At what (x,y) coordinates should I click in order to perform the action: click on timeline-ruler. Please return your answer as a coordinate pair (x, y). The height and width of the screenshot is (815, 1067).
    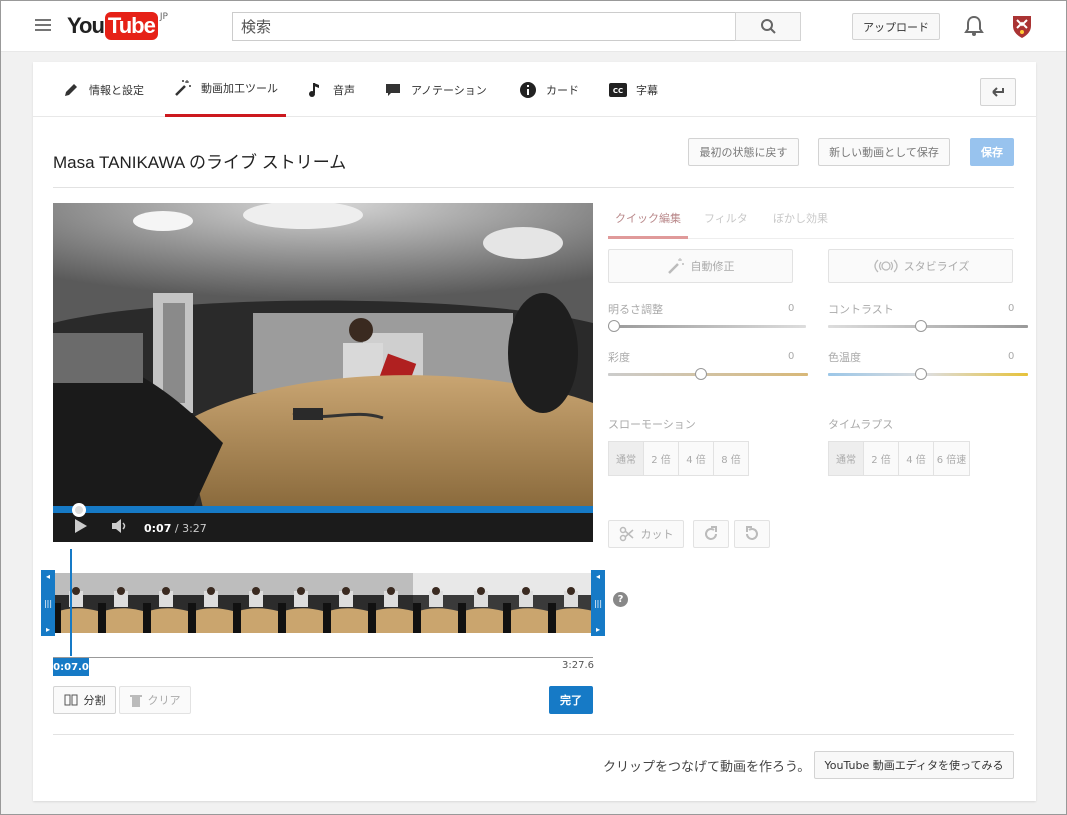
    Looking at the image, I should click on (323, 657).